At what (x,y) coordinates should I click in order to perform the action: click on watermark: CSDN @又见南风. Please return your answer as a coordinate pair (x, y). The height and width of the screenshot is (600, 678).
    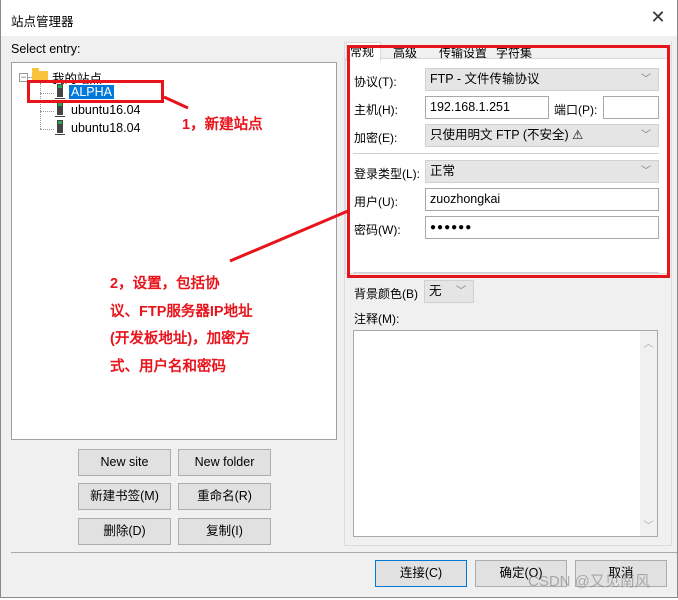
    Looking at the image, I should click on (589, 581).